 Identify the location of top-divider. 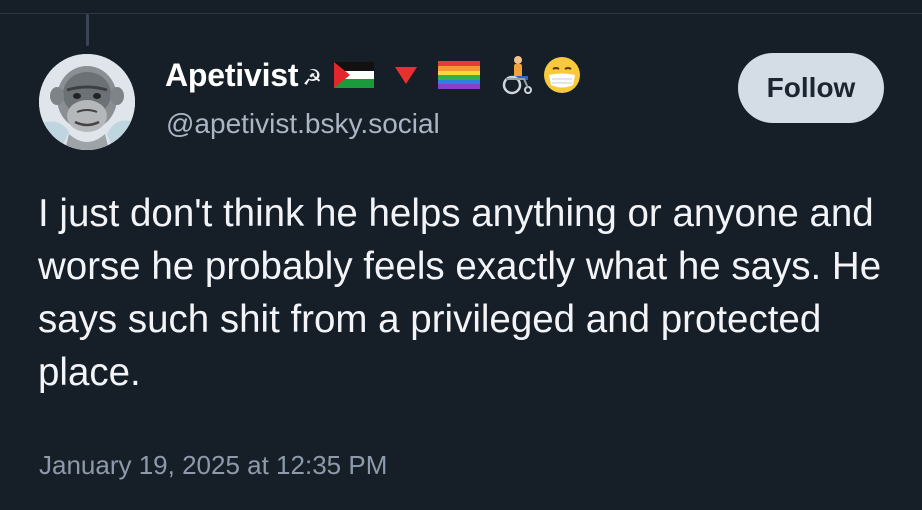
(461, 13).